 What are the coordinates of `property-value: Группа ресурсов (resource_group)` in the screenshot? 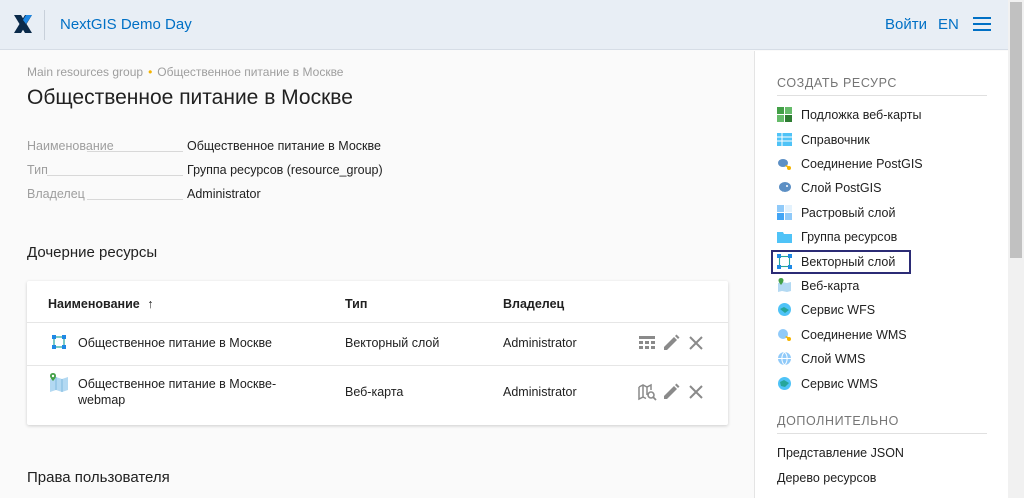 It's located at (285, 170).